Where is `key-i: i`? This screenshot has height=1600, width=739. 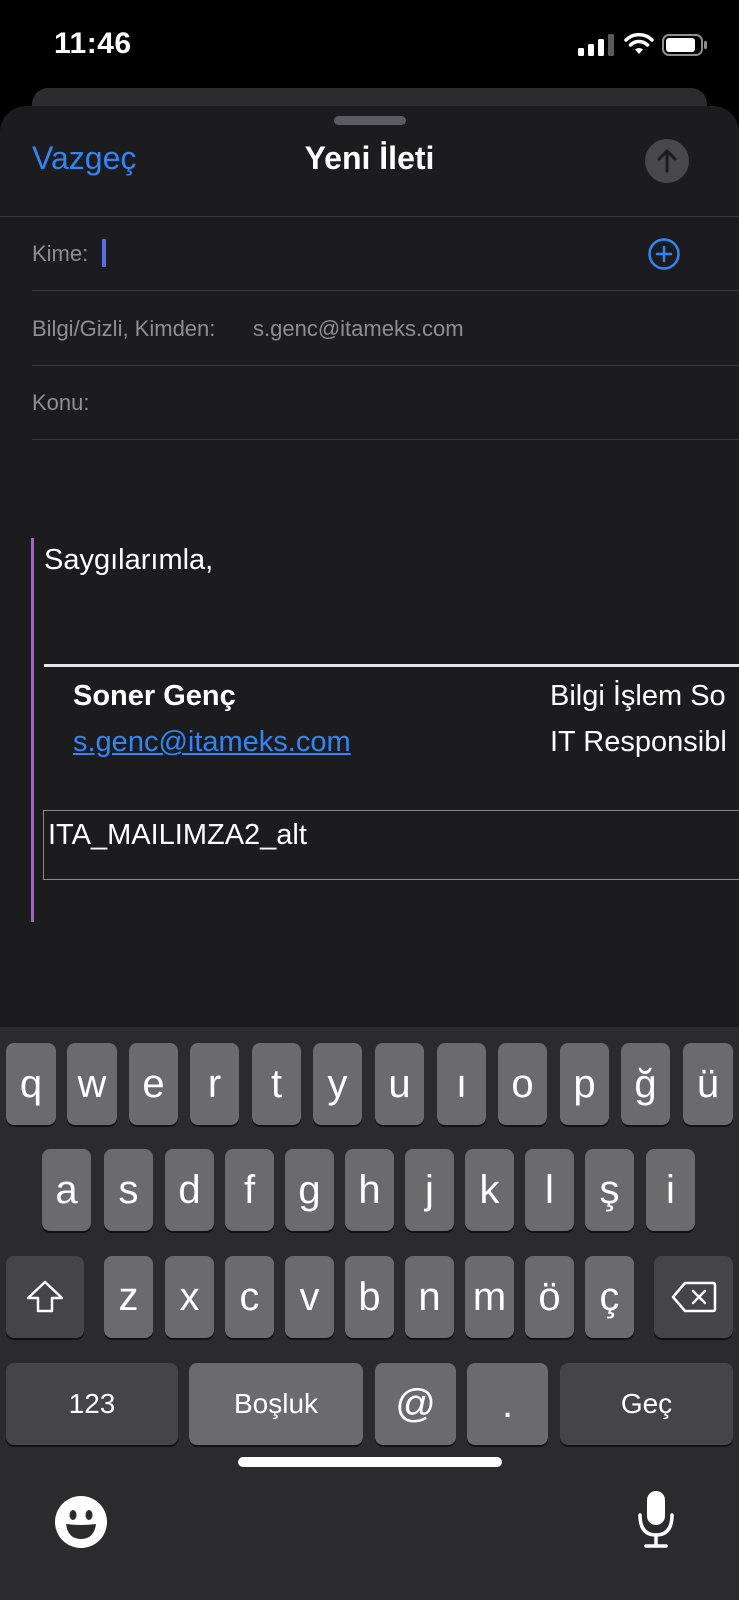
key-i: i is located at coordinates (670, 1190).